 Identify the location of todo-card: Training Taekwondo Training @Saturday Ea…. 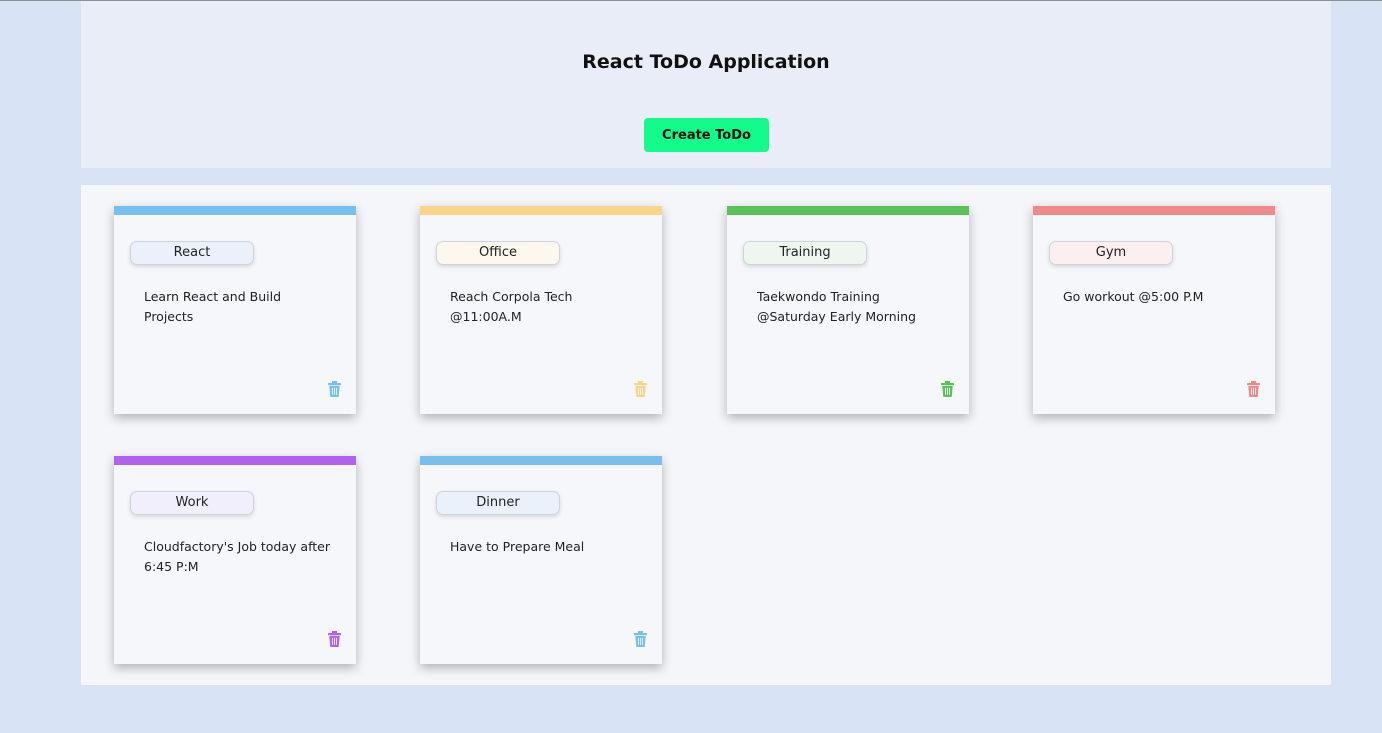
(848, 310).